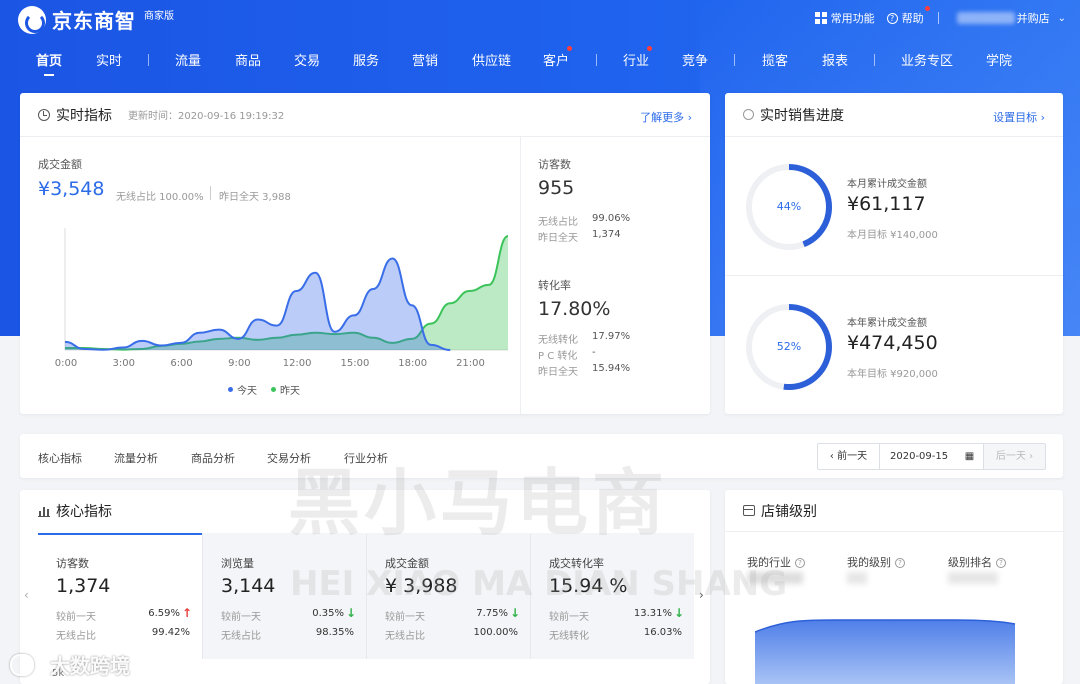 Image resolution: width=1080 pixels, height=684 pixels. What do you see at coordinates (695, 59) in the screenshot?
I see `nav-competition: 竞争` at bounding box center [695, 59].